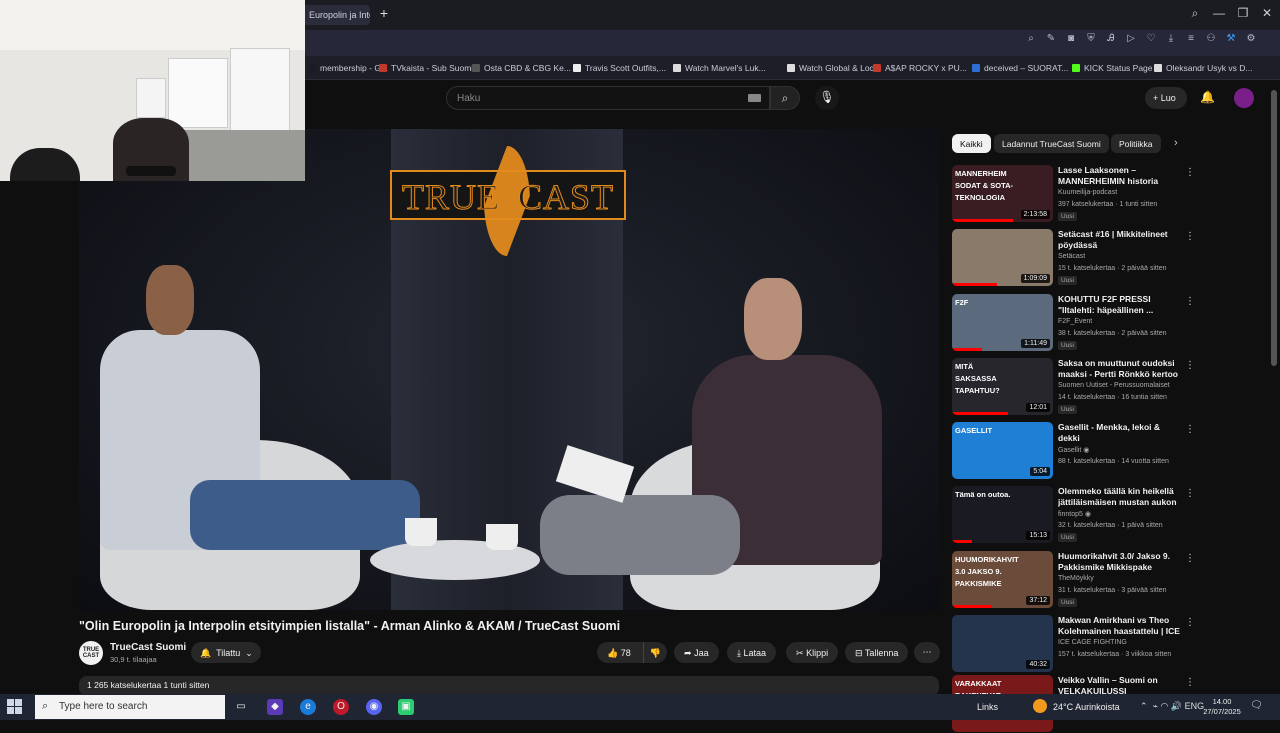 The height and width of the screenshot is (733, 1280). What do you see at coordinates (1131, 39) in the screenshot?
I see `play-icon: ▷` at bounding box center [1131, 39].